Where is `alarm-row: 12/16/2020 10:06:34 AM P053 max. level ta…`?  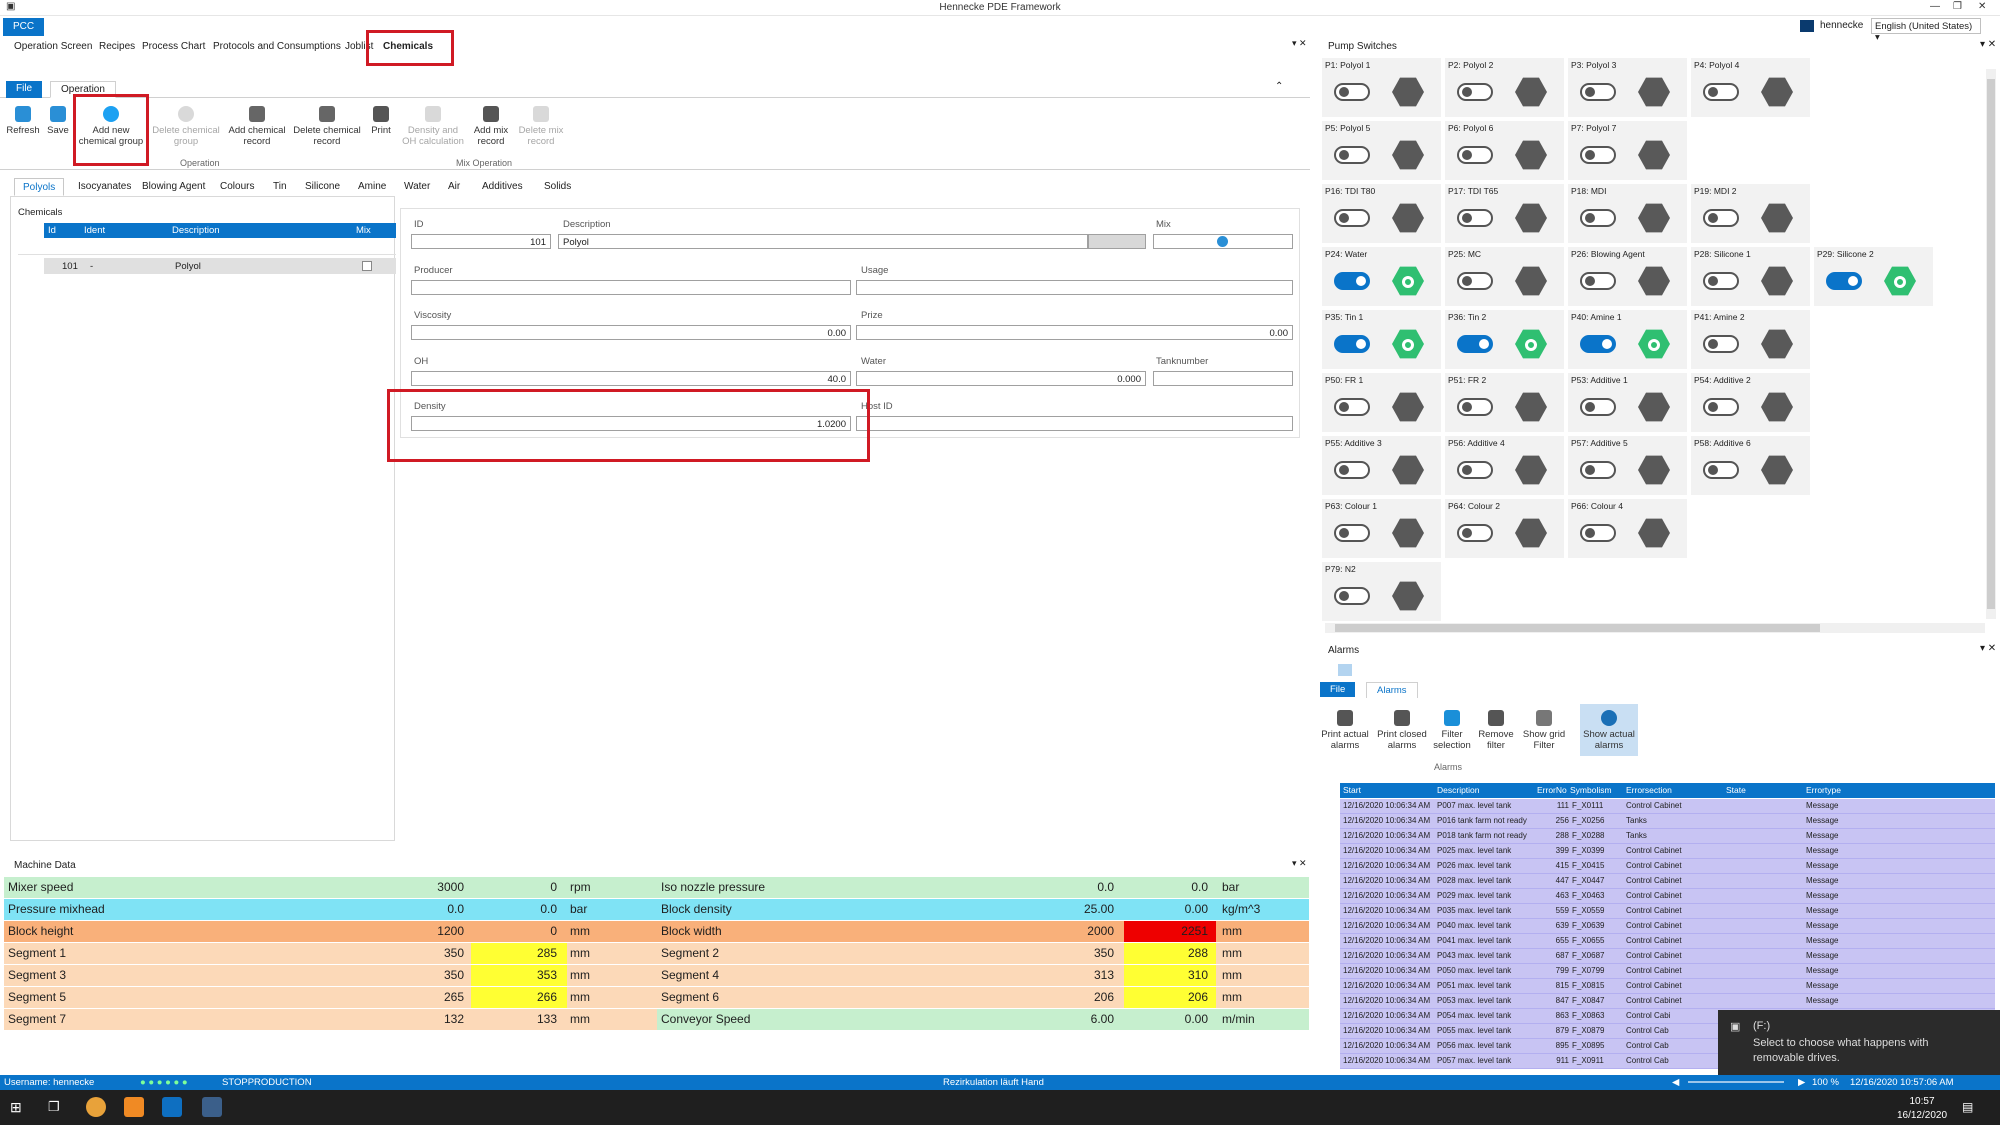 alarm-row: 12/16/2020 10:06:34 AM P053 max. level ta… is located at coordinates (1667, 1001).